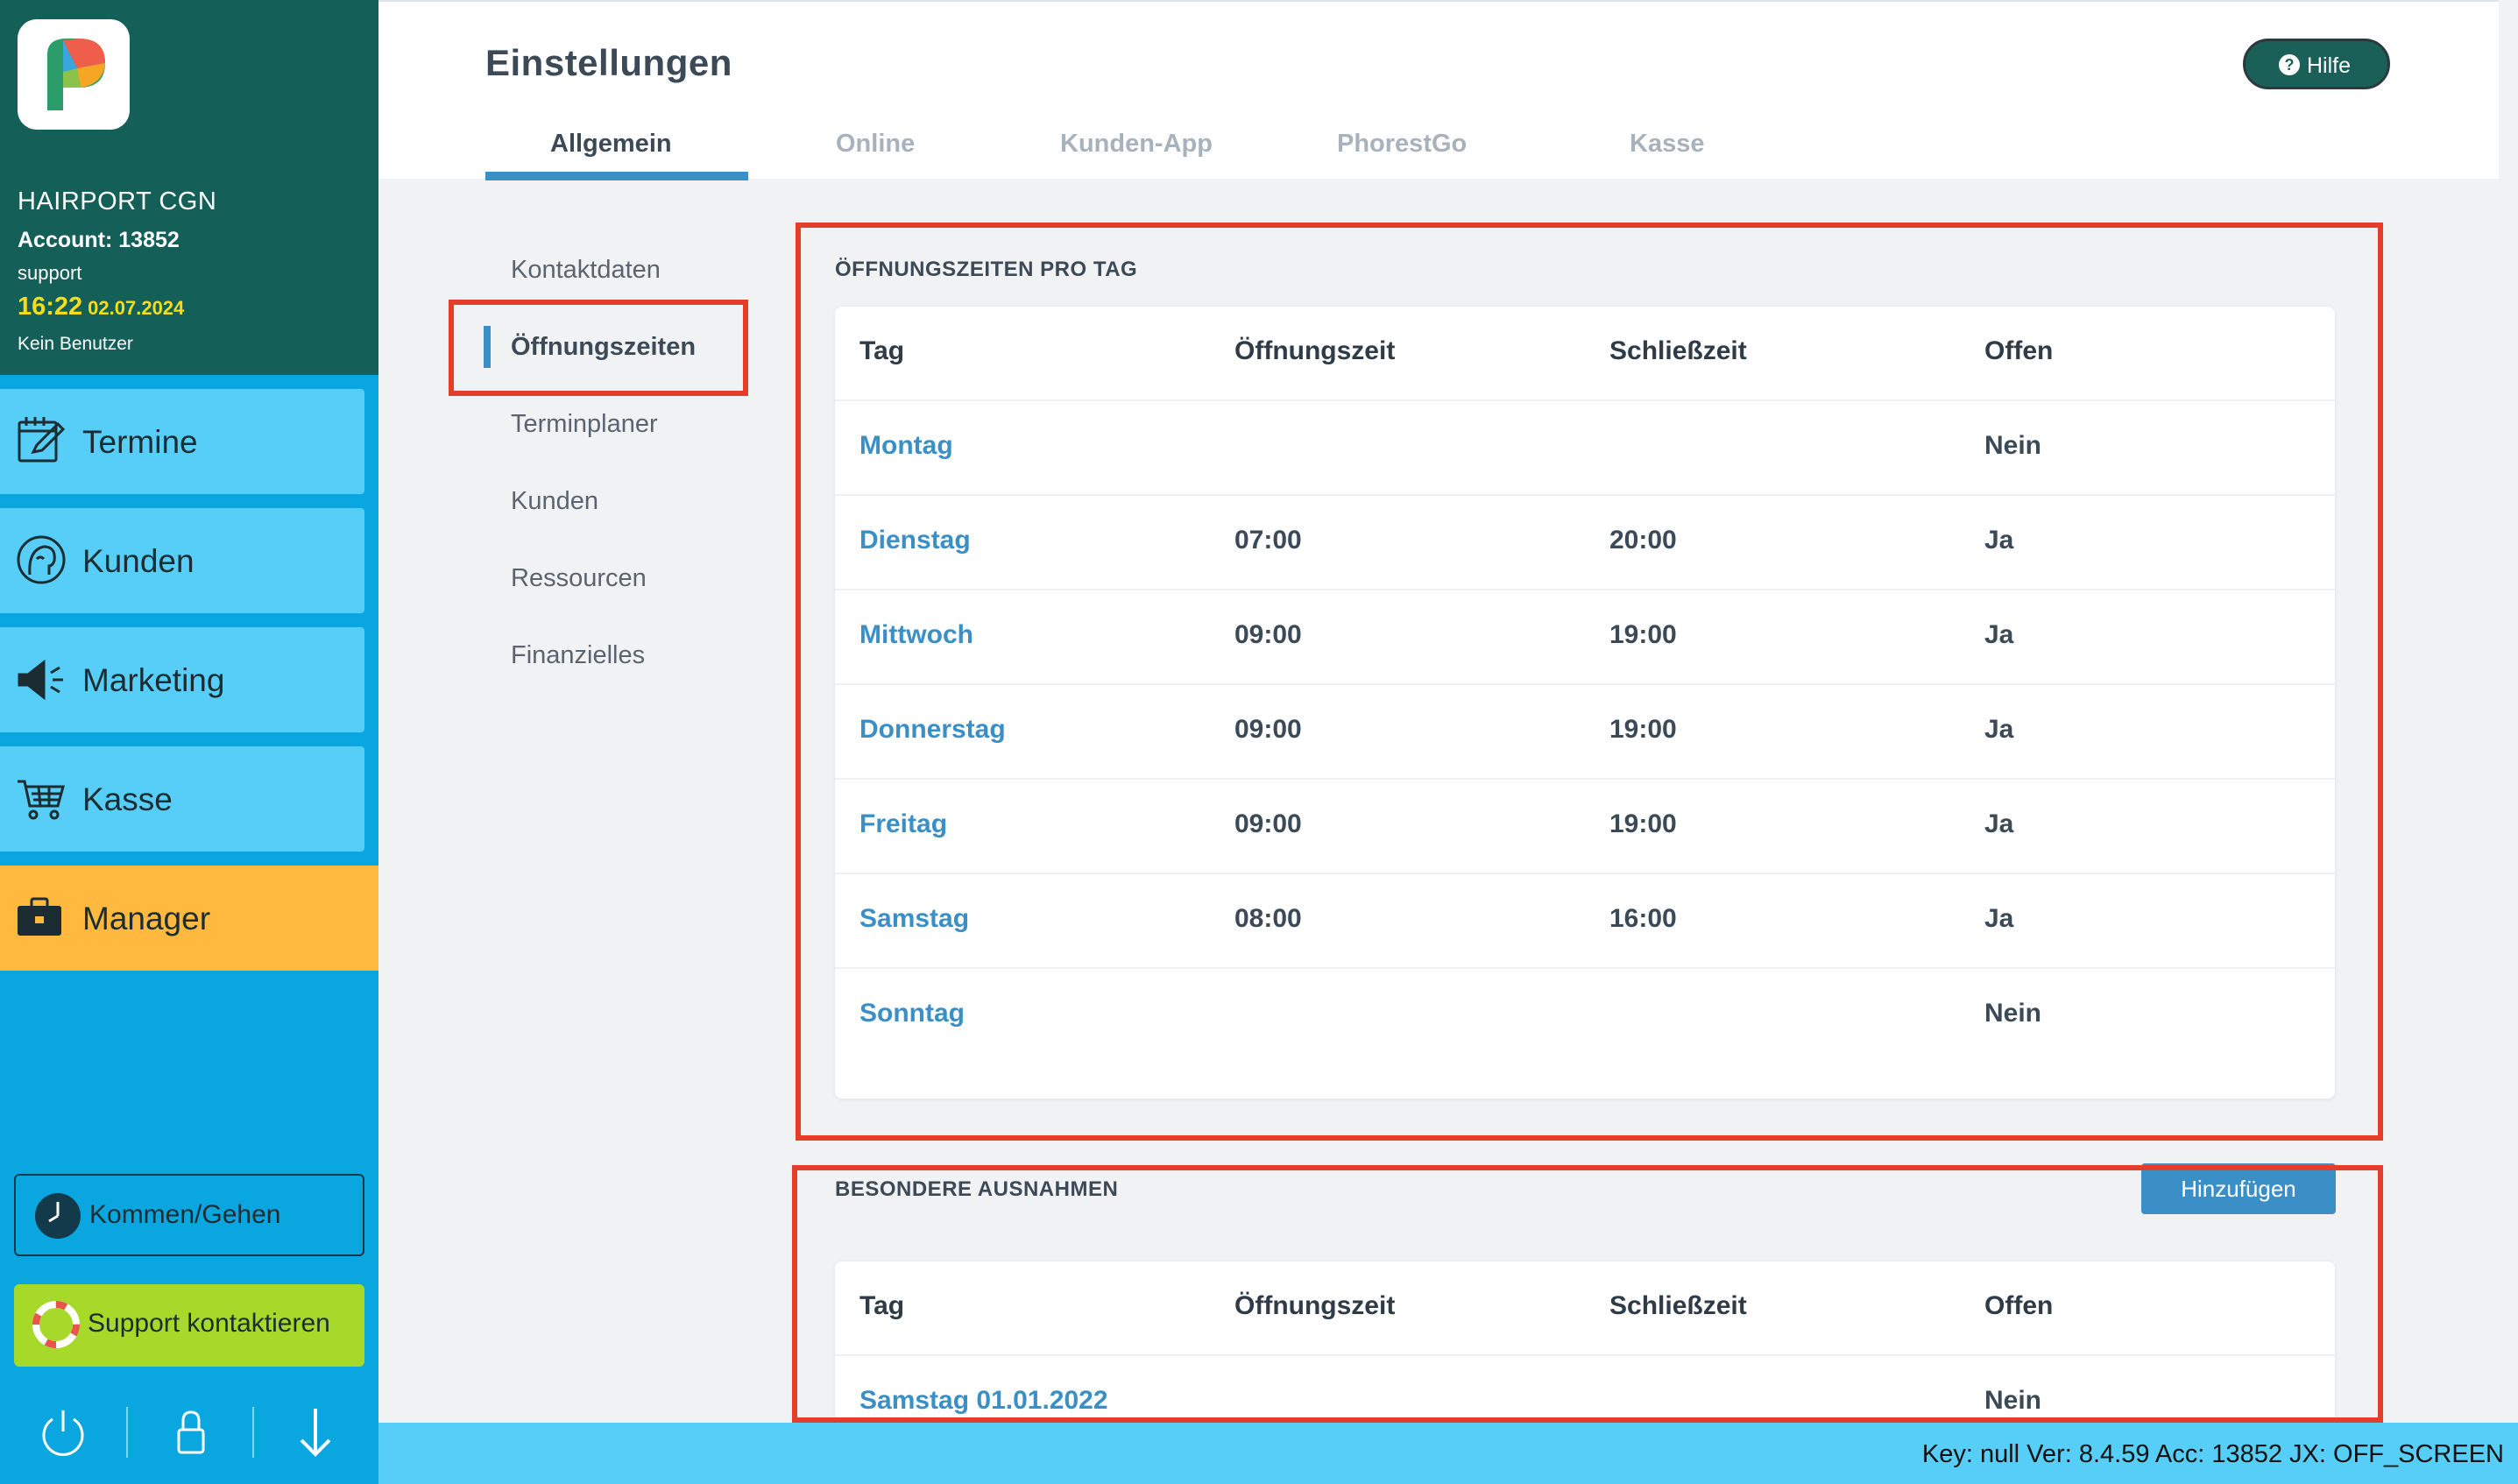 The height and width of the screenshot is (1484, 2518). I want to click on shopping-cart-icon, so click(42, 800).